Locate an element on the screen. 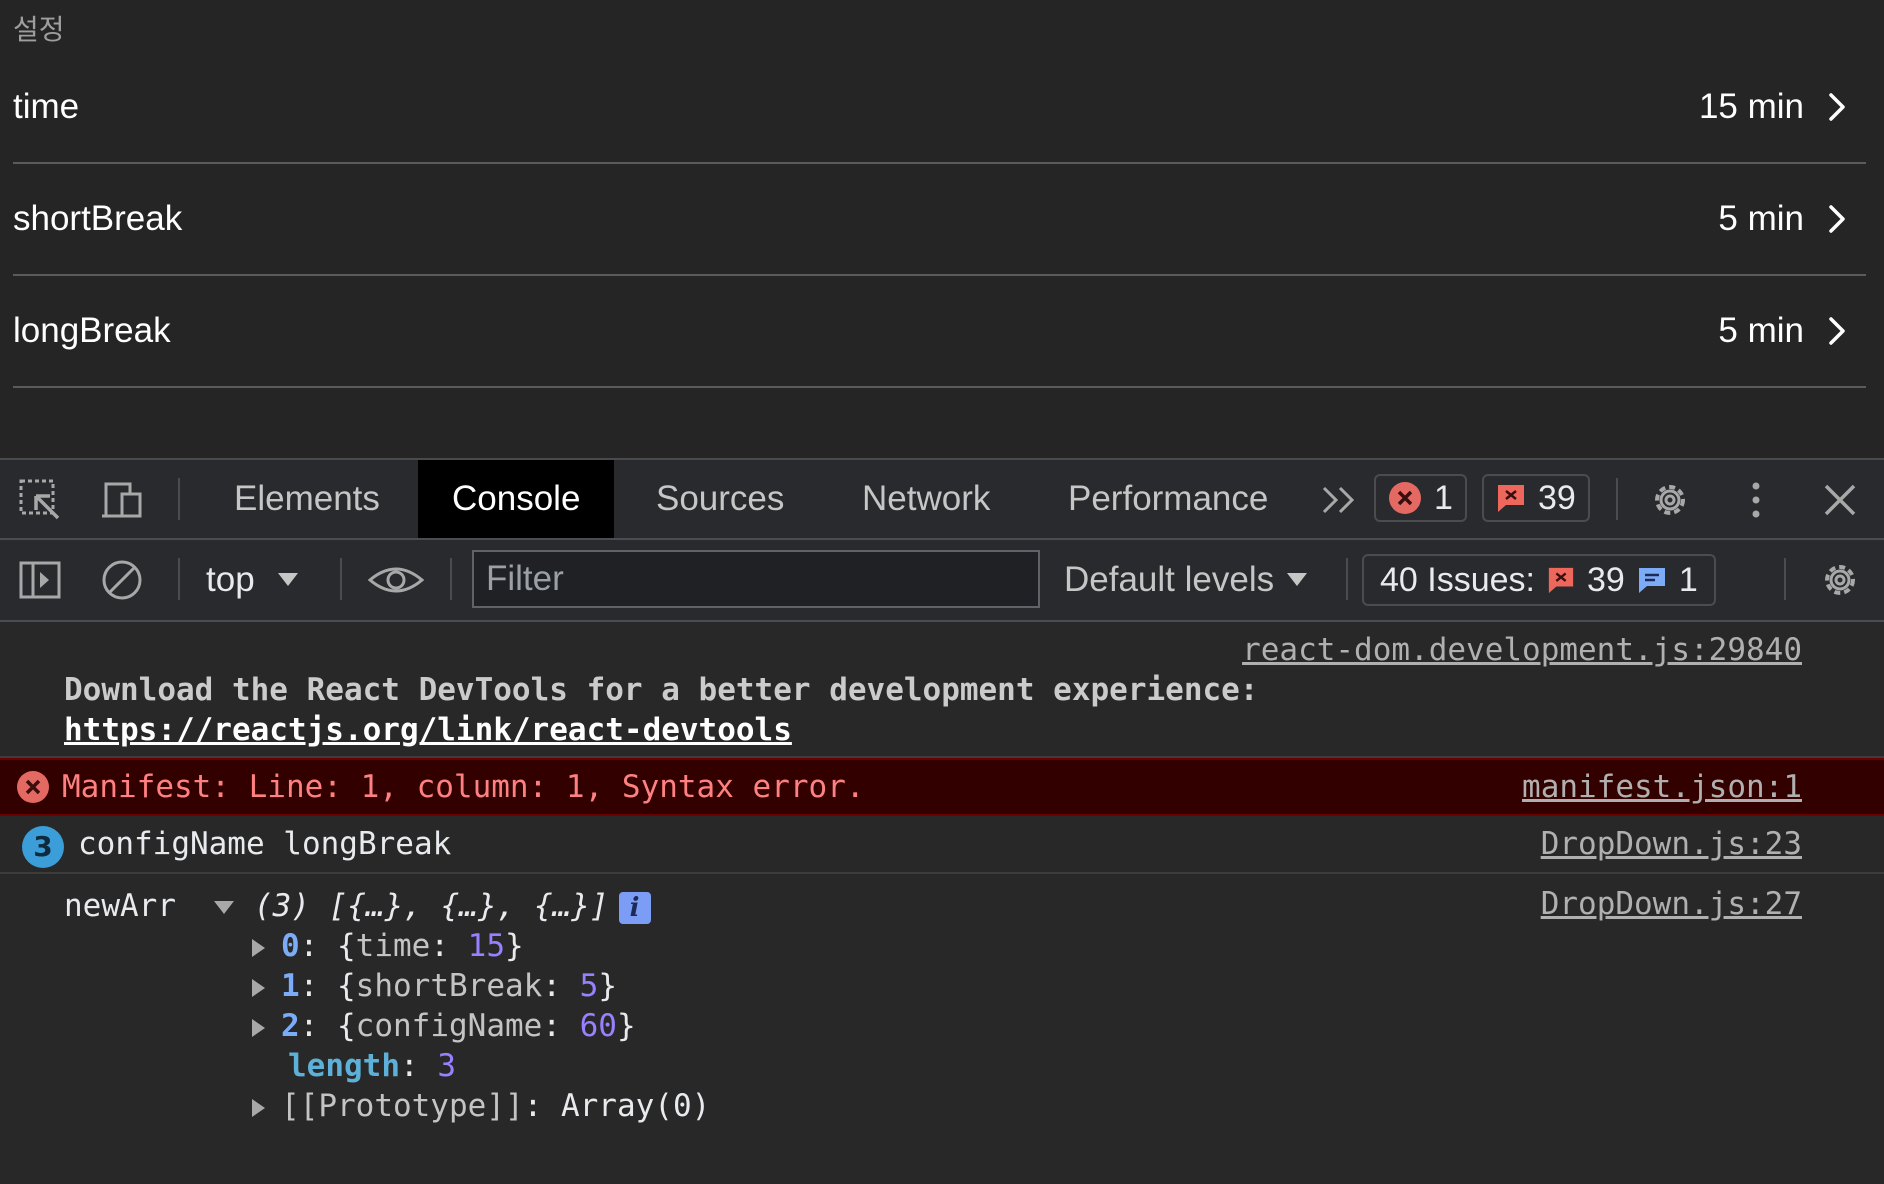  item-value: 60 is located at coordinates (598, 1026).